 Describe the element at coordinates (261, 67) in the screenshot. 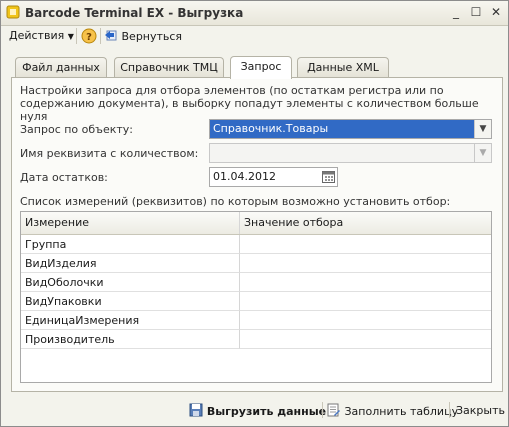

I see `tab-query: Запрос` at that location.